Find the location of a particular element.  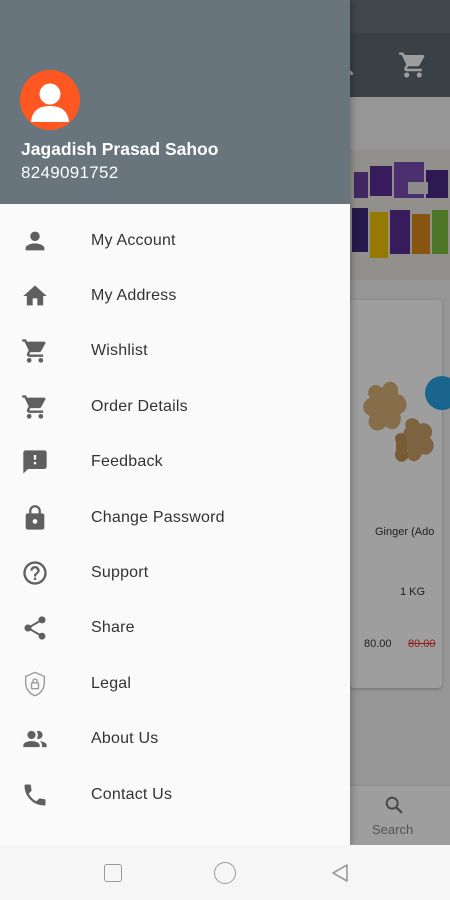

menu-item-label: Contact Us is located at coordinates (132, 794).